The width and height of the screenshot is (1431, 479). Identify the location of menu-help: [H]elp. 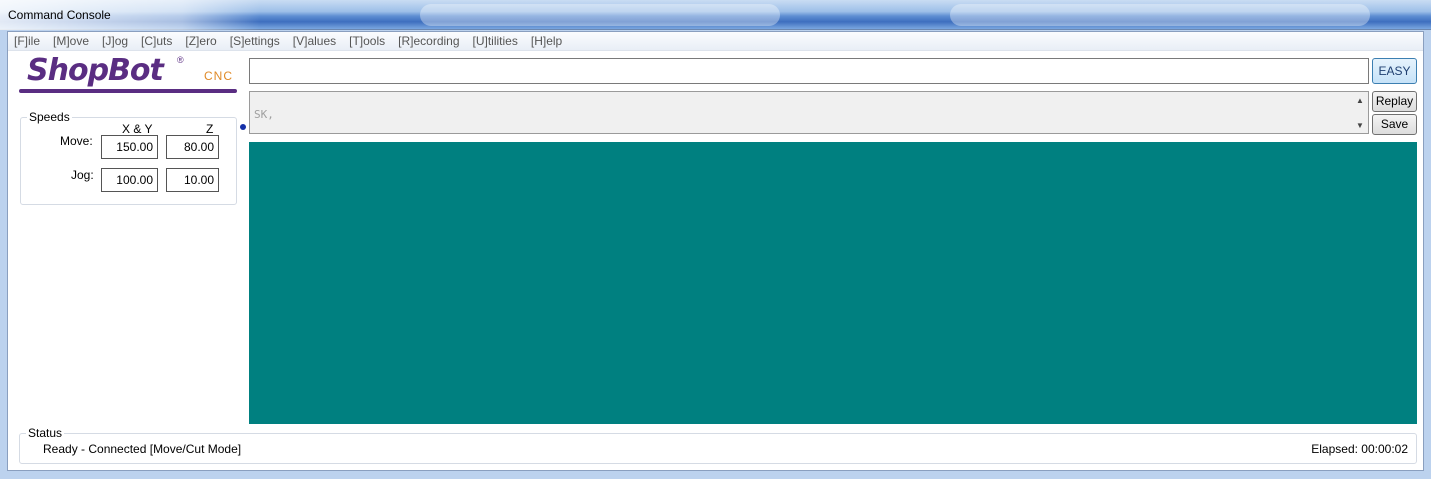
(546, 41).